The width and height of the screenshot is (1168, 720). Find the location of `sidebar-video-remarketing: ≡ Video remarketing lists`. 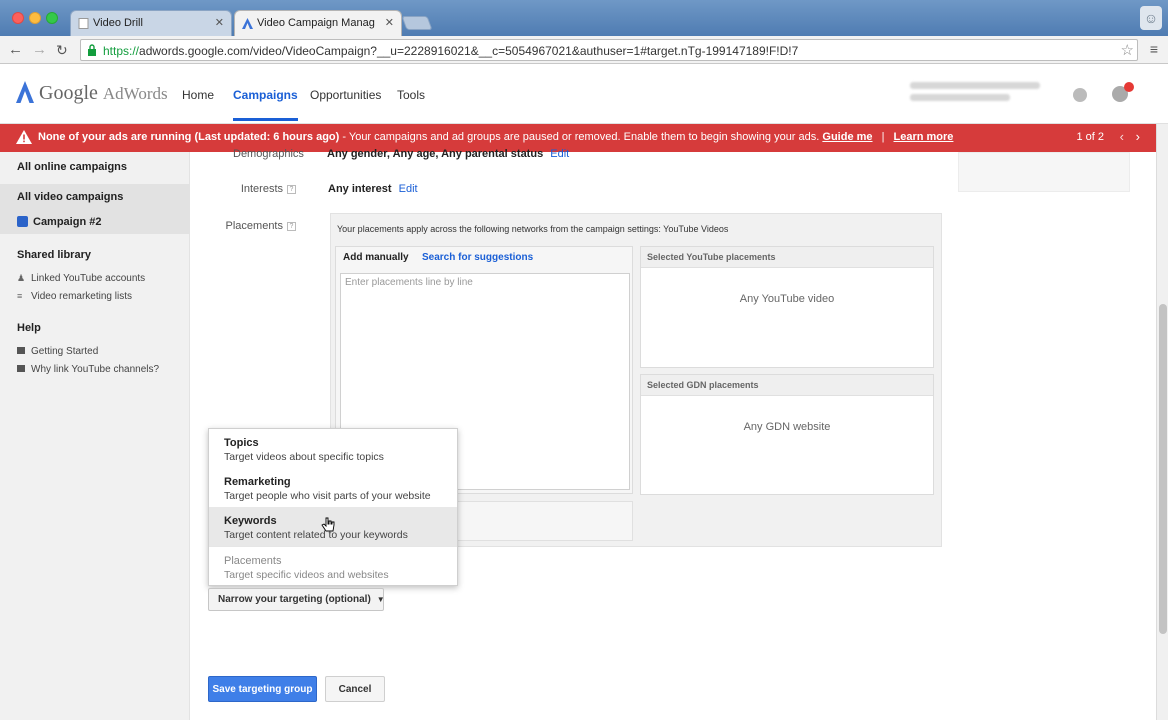

sidebar-video-remarketing: ≡ Video remarketing lists is located at coordinates (95, 296).